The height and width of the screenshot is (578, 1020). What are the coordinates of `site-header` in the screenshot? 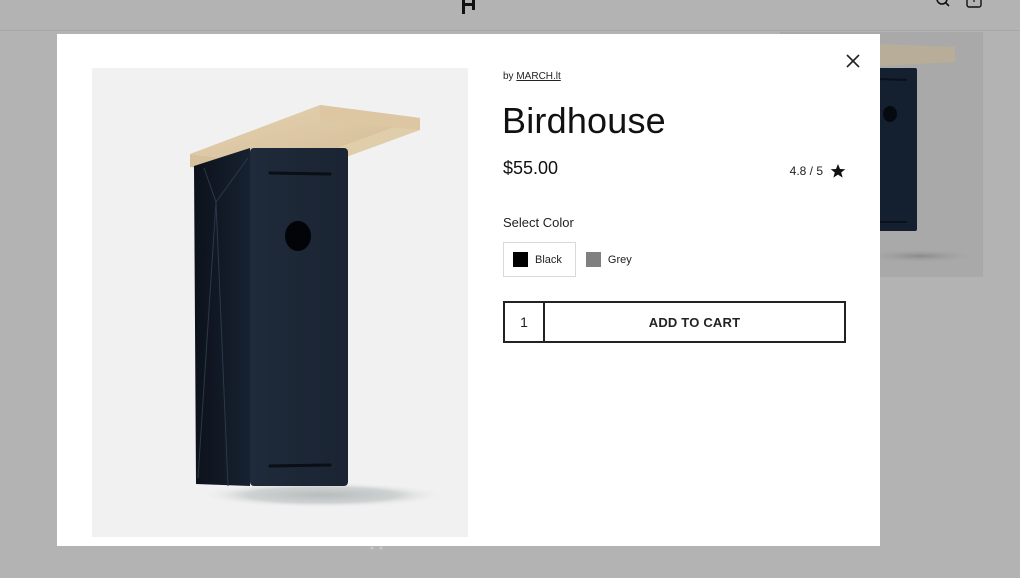 It's located at (510, 15).